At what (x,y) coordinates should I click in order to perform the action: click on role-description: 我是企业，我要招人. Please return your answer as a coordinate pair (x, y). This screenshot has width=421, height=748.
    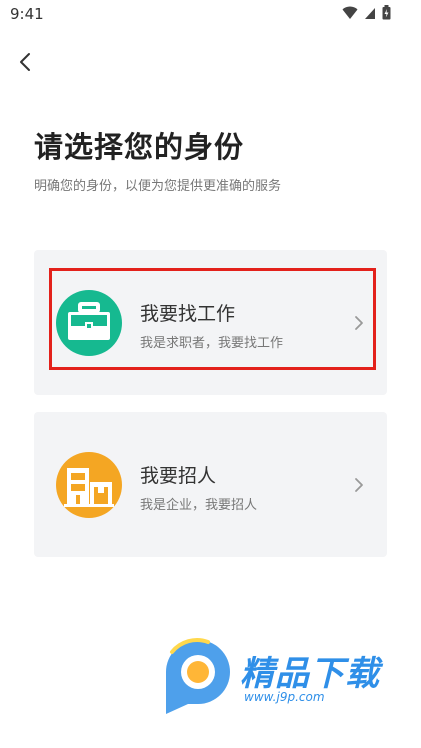
    Looking at the image, I should click on (199, 505).